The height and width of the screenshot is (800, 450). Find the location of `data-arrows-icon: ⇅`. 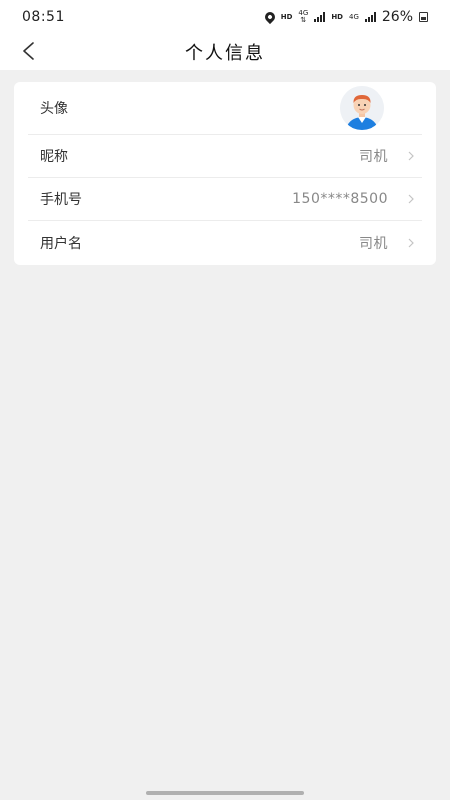

data-arrows-icon: ⇅ is located at coordinates (303, 20).